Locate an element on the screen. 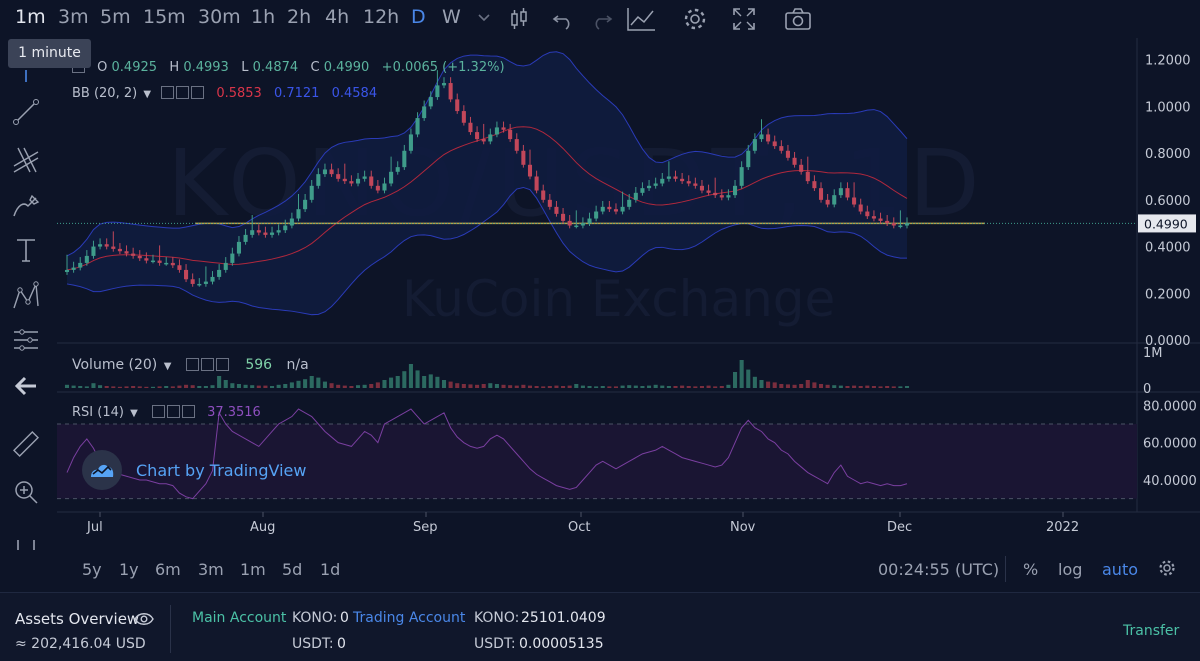 This screenshot has width=1200, height=661. range-5y: 5y is located at coordinates (92, 569).